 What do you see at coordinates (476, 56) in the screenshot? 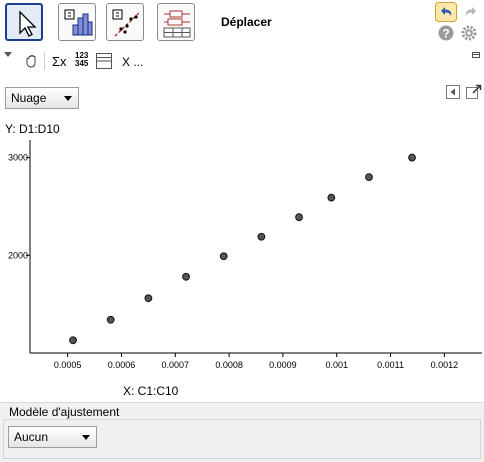
I see `panel-menu-icon` at bounding box center [476, 56].